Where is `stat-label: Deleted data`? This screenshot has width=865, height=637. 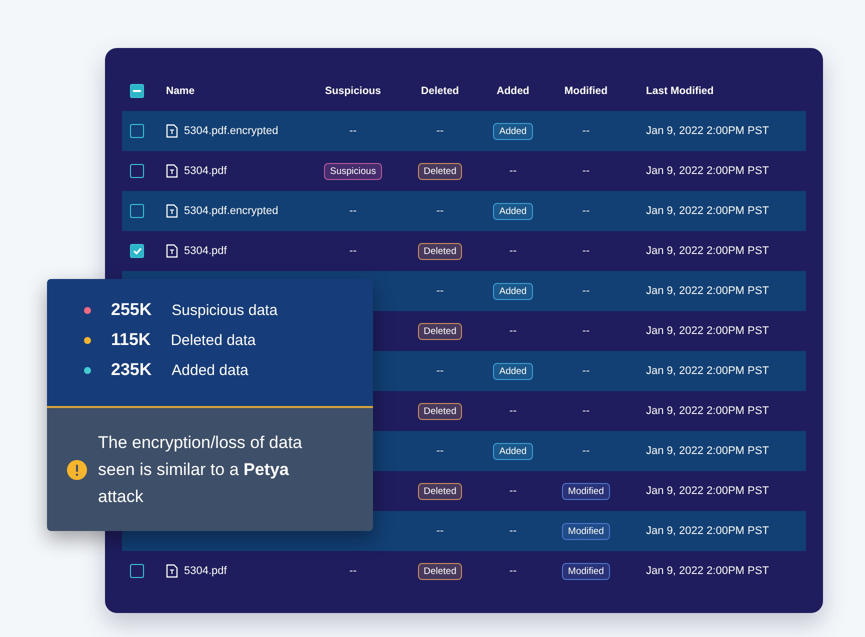
stat-label: Deleted data is located at coordinates (213, 340).